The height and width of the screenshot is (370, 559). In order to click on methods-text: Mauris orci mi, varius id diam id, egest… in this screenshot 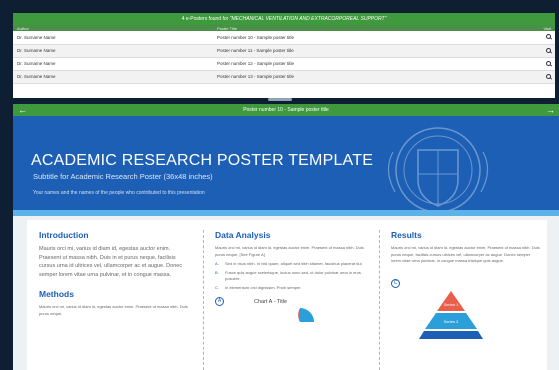, I will do `click(113, 310)`.